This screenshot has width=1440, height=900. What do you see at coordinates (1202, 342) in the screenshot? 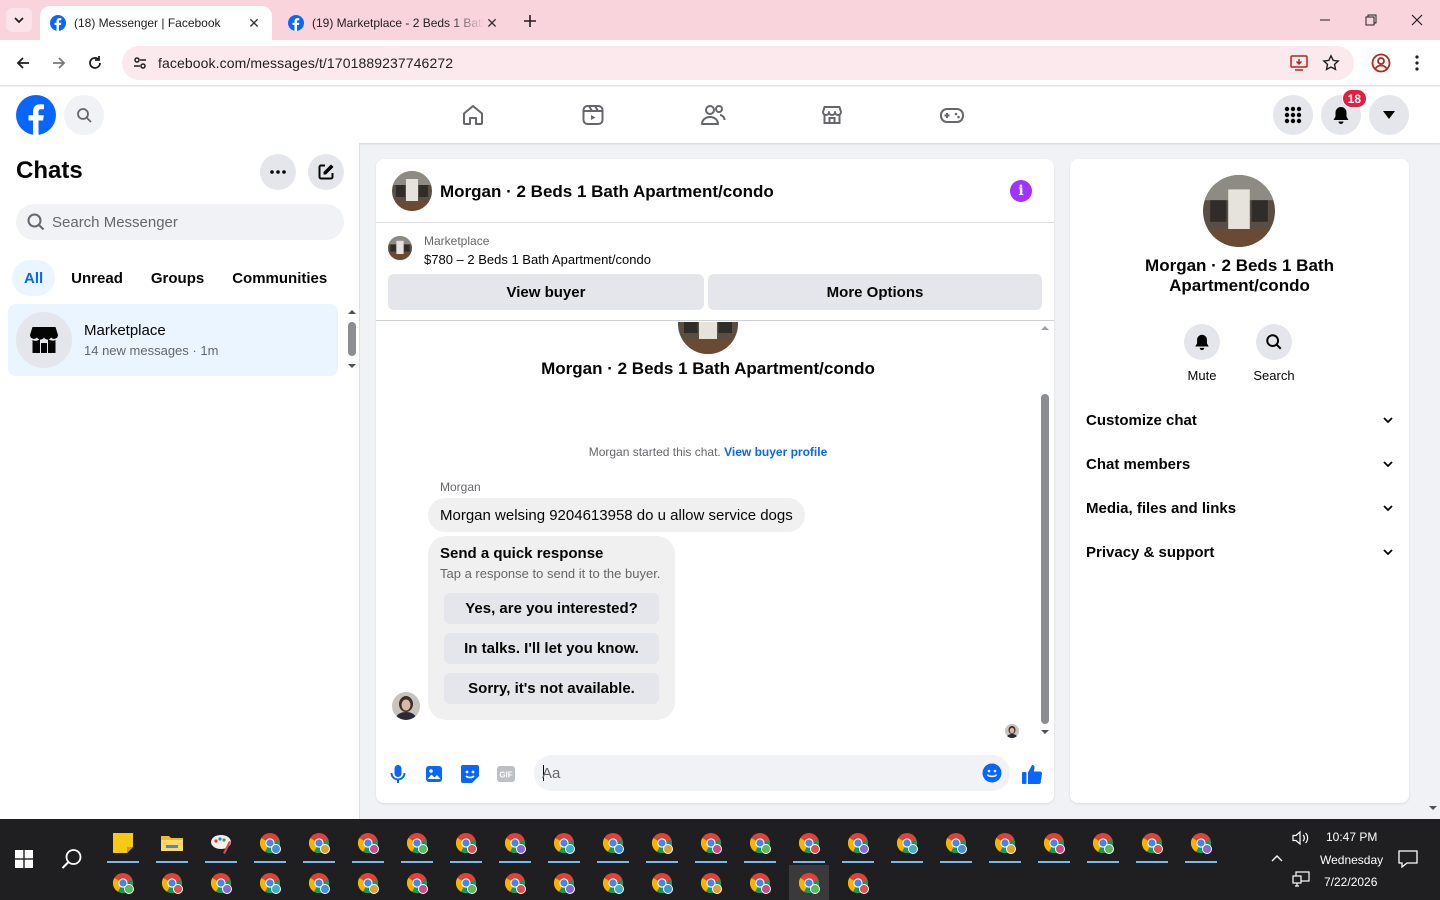
I see `mute-button` at bounding box center [1202, 342].